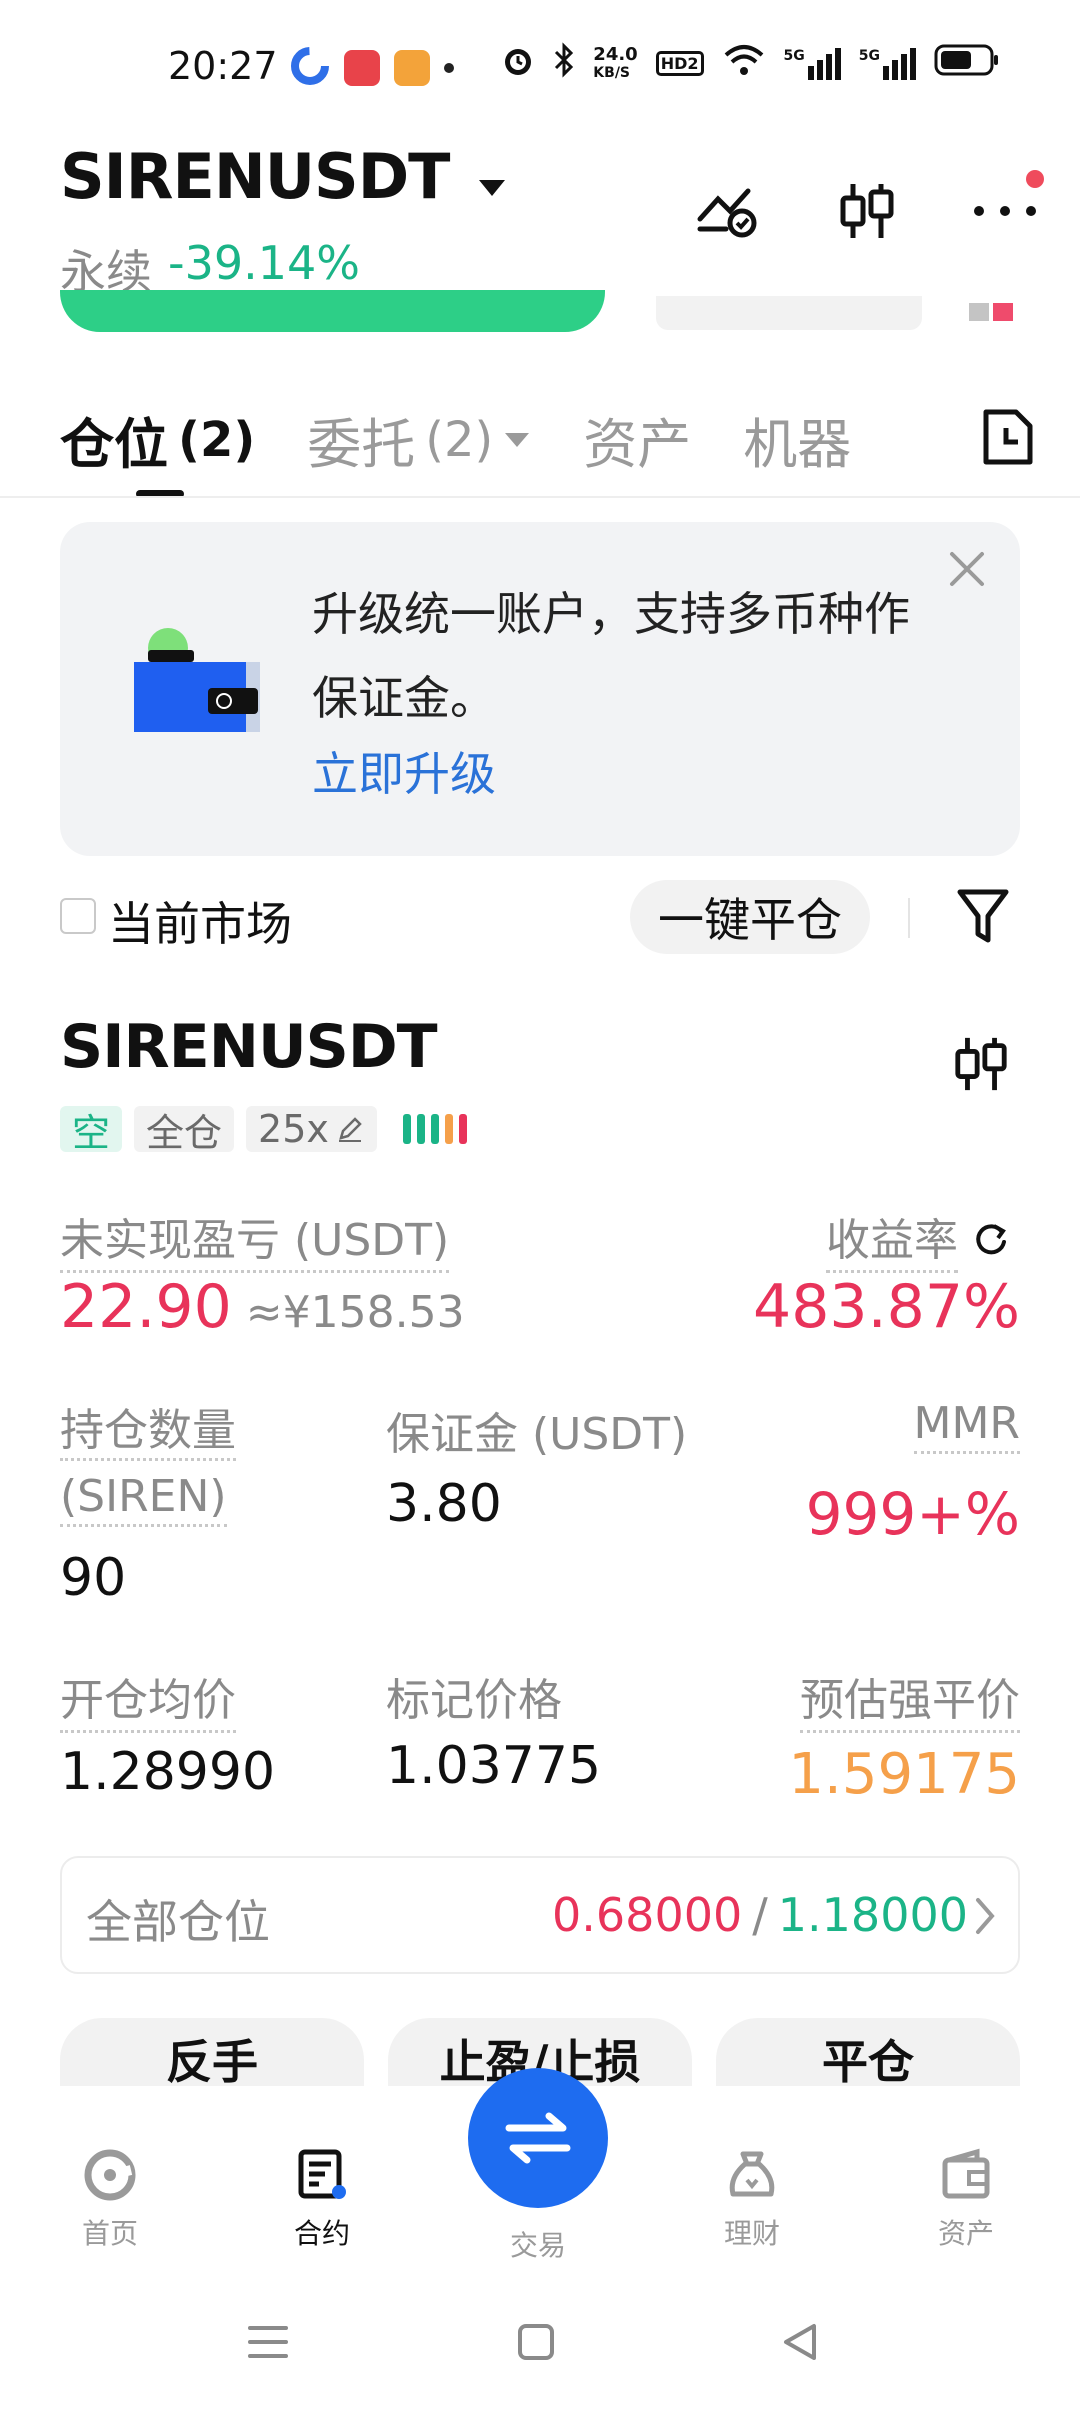  What do you see at coordinates (789, 313) in the screenshot?
I see `price-field-remnant` at bounding box center [789, 313].